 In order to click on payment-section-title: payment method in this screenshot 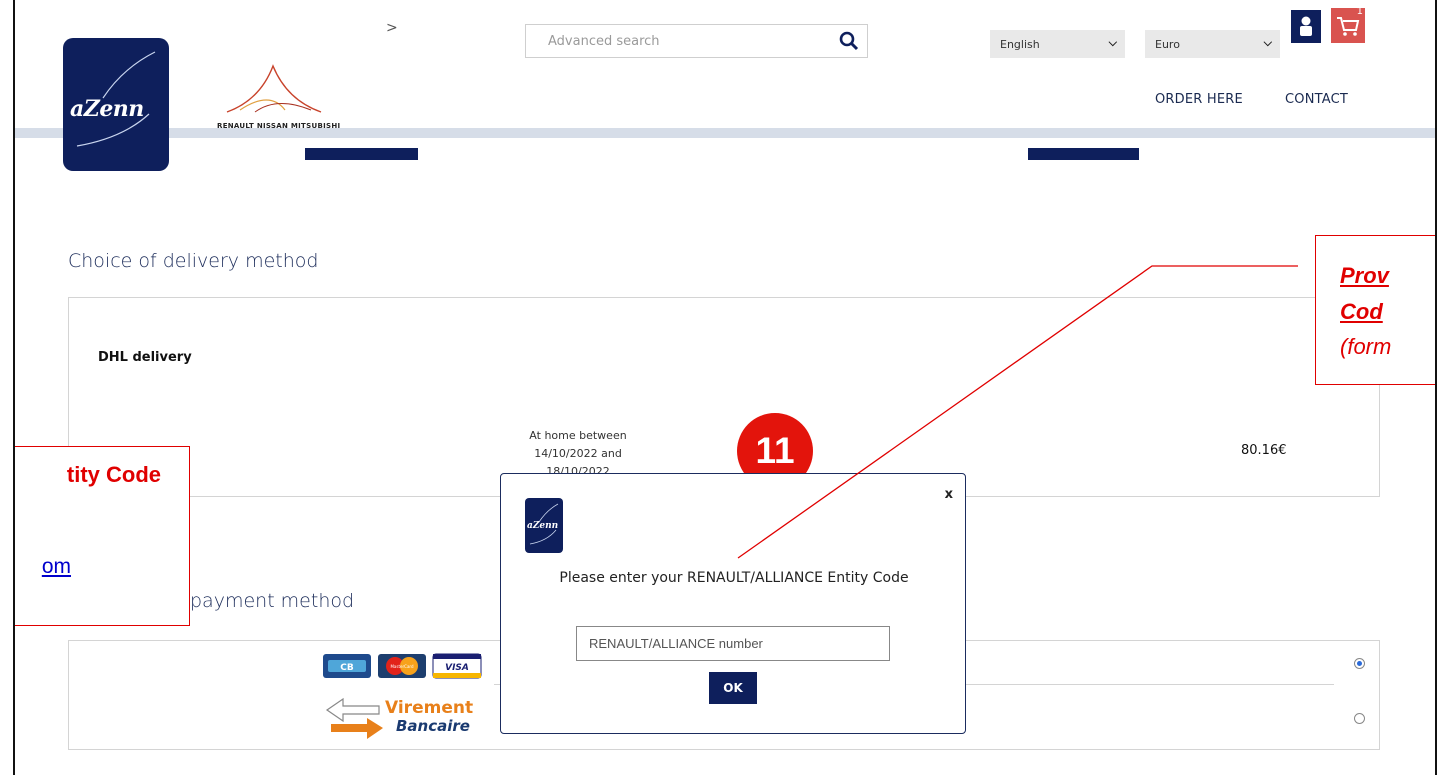, I will do `click(272, 601)`.